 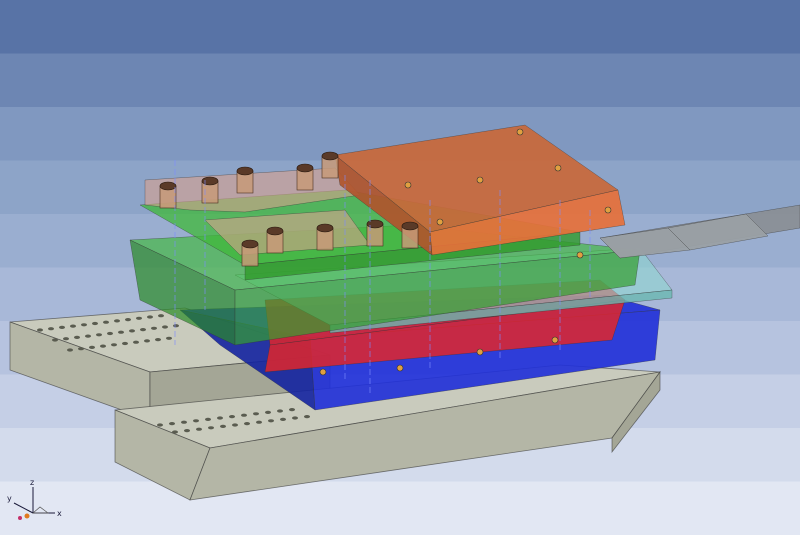 What do you see at coordinates (32, 482) in the screenshot?
I see `z-axis-label: z` at bounding box center [32, 482].